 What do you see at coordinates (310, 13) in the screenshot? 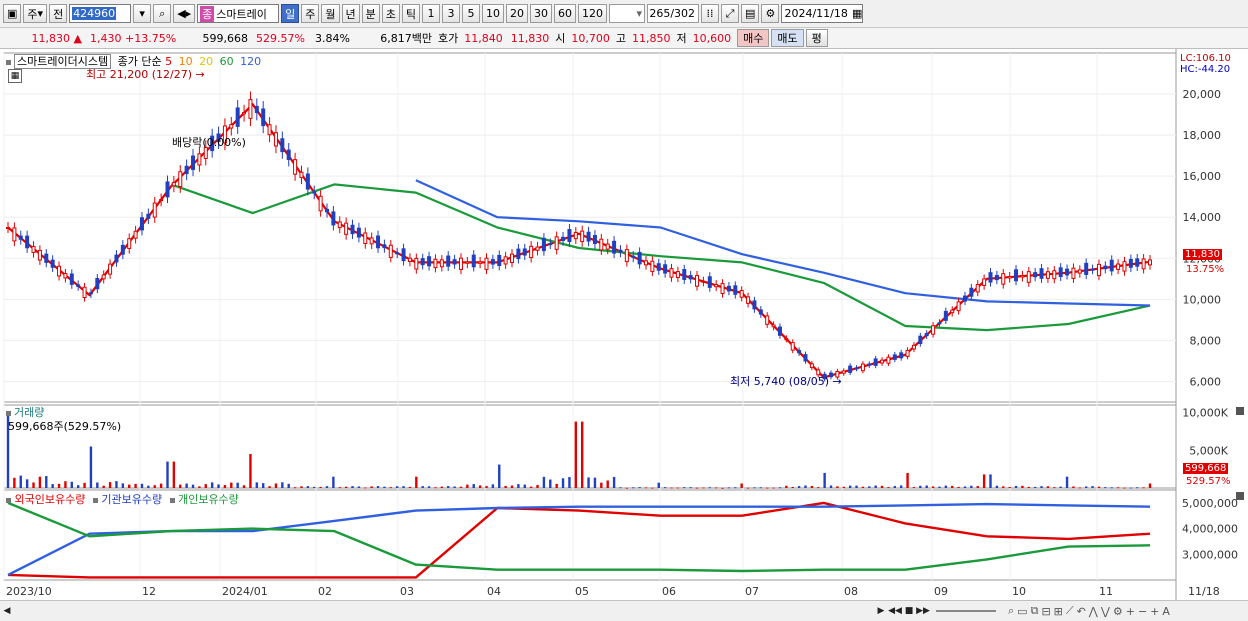
I see `tf-week-button: 주` at bounding box center [310, 13].